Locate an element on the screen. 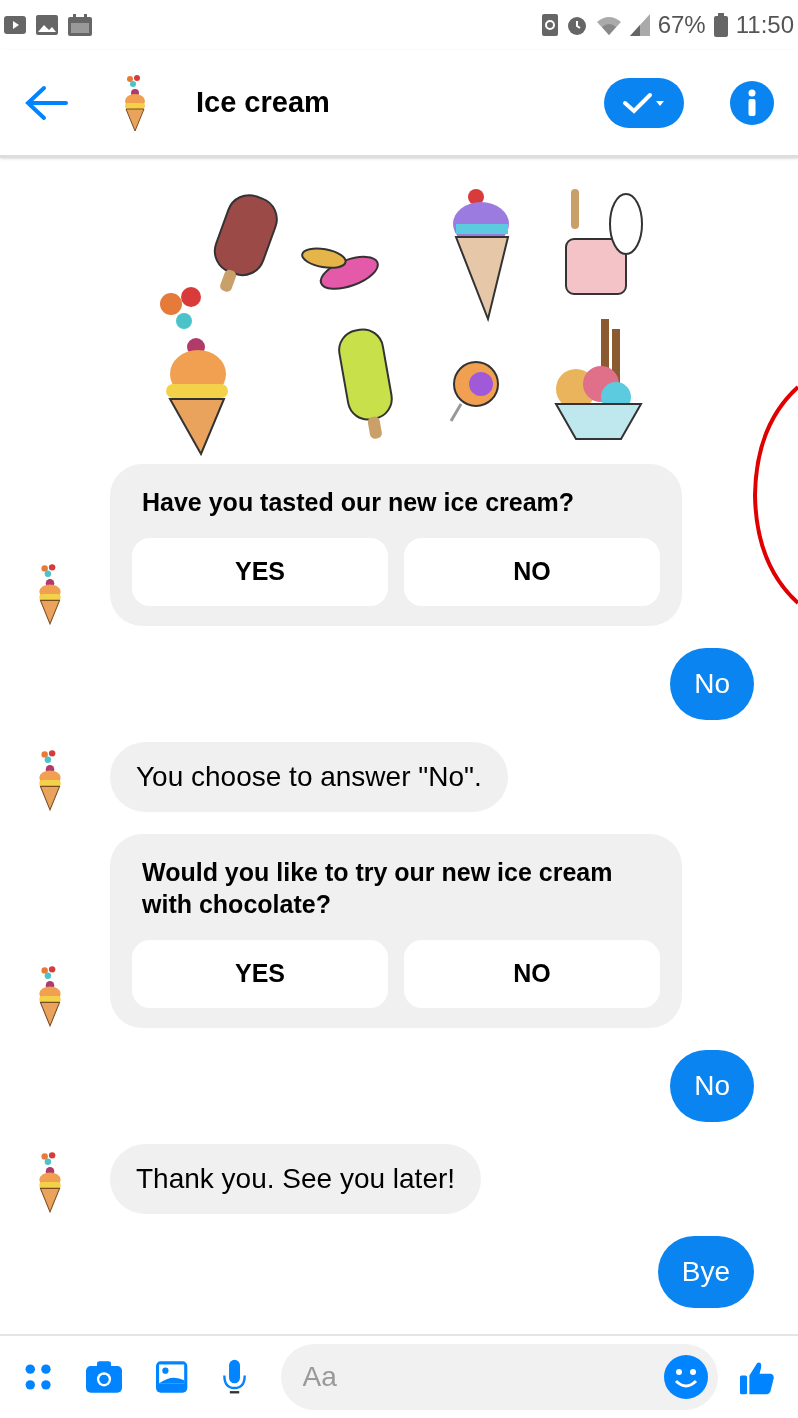 This screenshot has height=1418, width=798. message-bubble: You choose to answer "No". is located at coordinates (309, 777).